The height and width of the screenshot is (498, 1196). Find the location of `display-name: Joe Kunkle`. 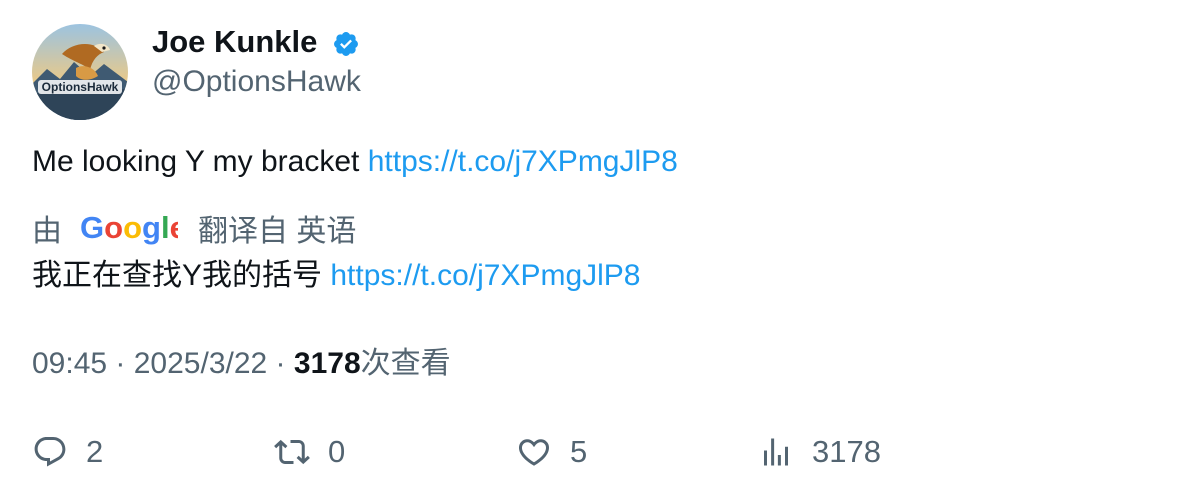

display-name: Joe Kunkle is located at coordinates (234, 42).